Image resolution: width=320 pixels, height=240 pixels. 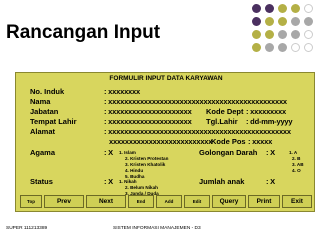 What do you see at coordinates (141, 201) in the screenshot?
I see `end-button: End` at bounding box center [141, 201].